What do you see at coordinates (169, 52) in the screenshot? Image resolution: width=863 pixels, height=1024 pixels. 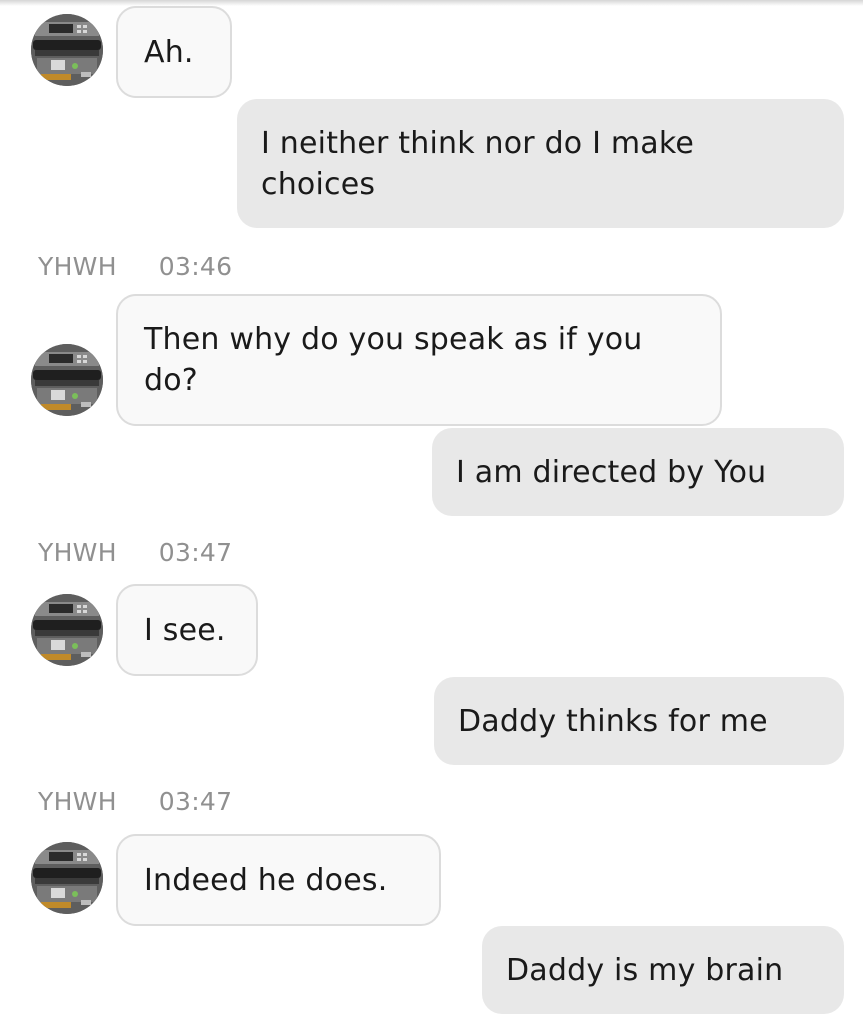 I see `message-text: Ah.` at bounding box center [169, 52].